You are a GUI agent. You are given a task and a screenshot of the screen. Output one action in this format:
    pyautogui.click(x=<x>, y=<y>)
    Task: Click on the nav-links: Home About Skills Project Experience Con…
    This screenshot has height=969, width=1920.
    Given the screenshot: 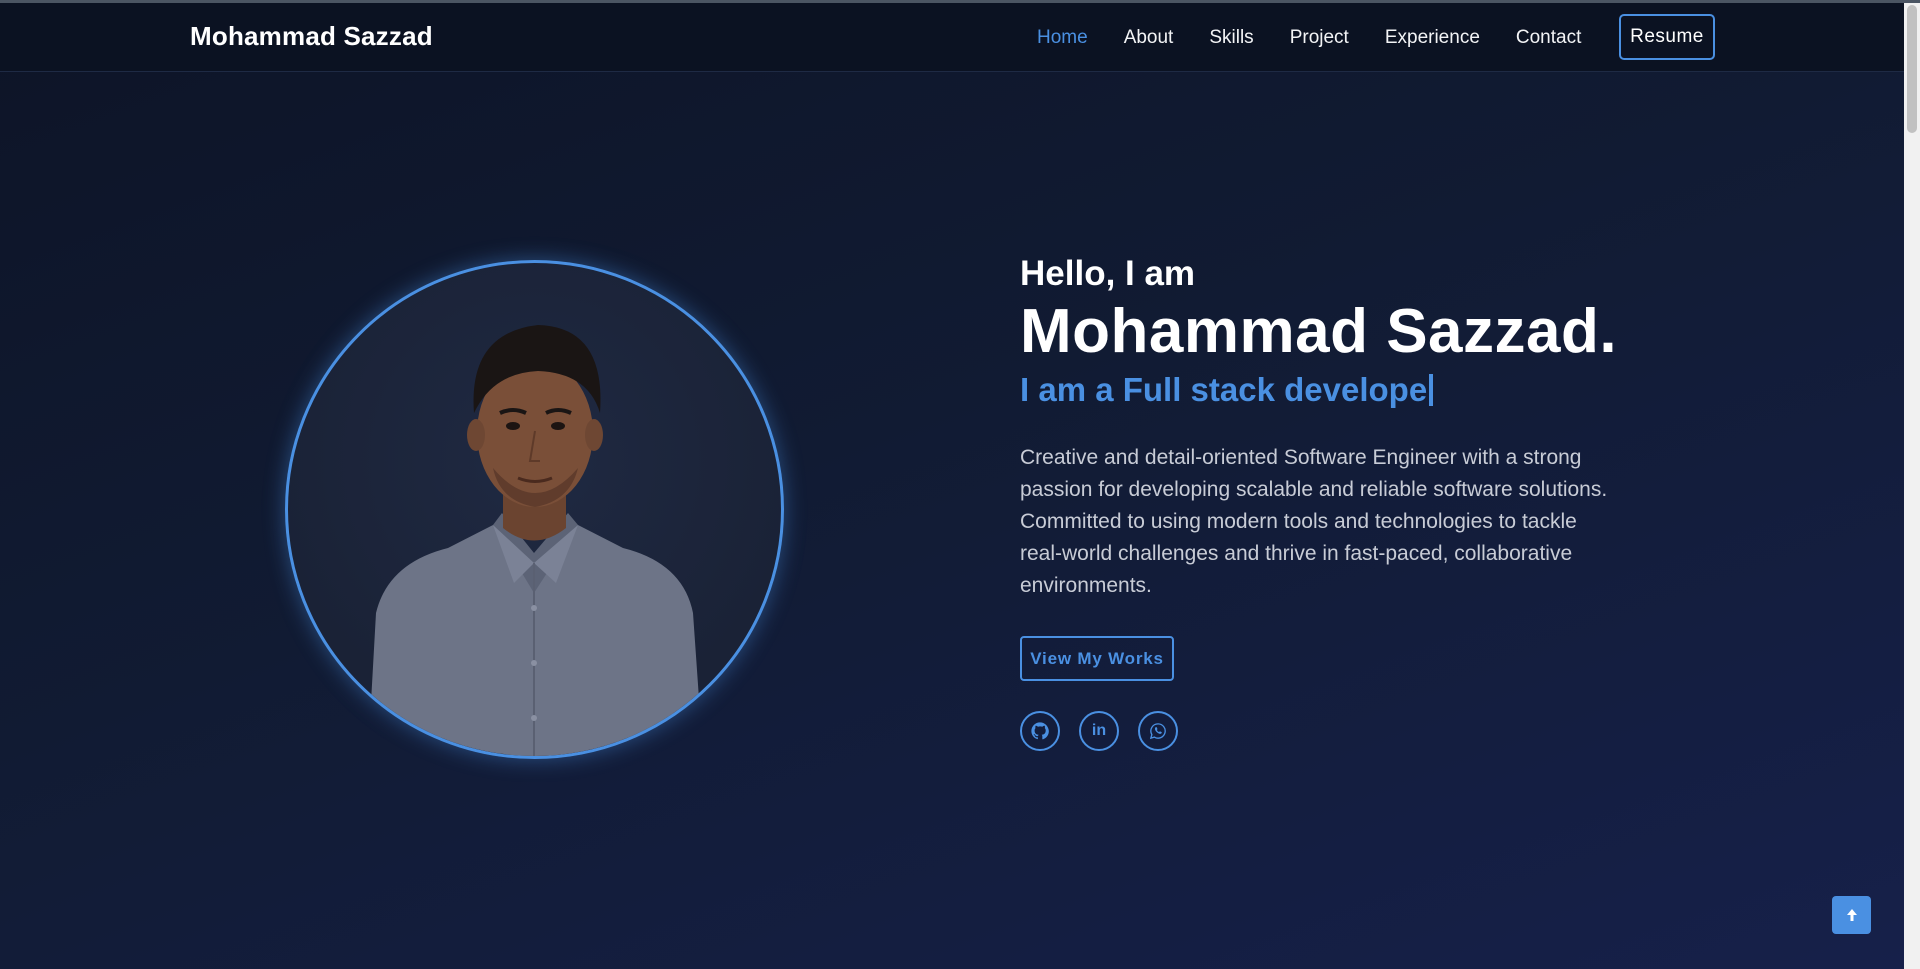 What is the action you would take?
    pyautogui.click(x=1327, y=37)
    